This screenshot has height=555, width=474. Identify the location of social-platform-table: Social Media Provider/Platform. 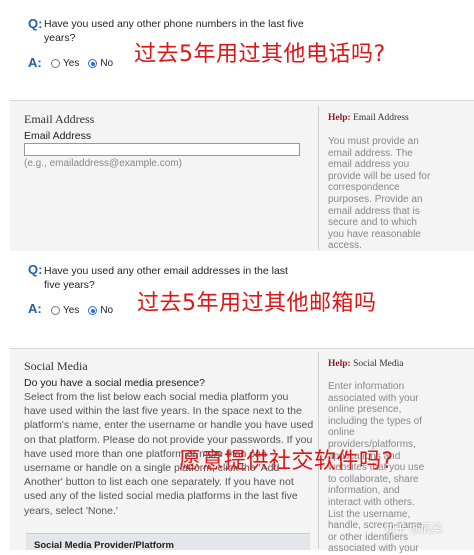
(168, 542).